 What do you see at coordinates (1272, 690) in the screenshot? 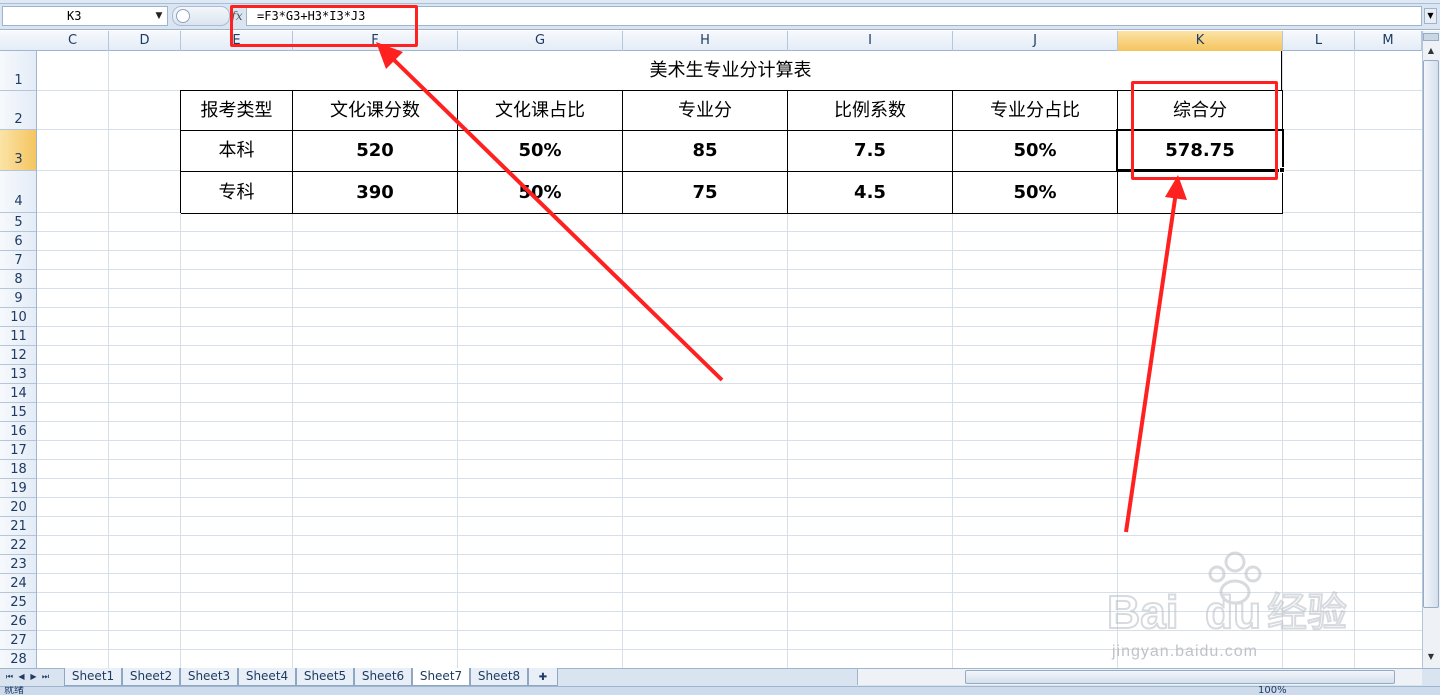
I see `zoom-level: 100%` at bounding box center [1272, 690].